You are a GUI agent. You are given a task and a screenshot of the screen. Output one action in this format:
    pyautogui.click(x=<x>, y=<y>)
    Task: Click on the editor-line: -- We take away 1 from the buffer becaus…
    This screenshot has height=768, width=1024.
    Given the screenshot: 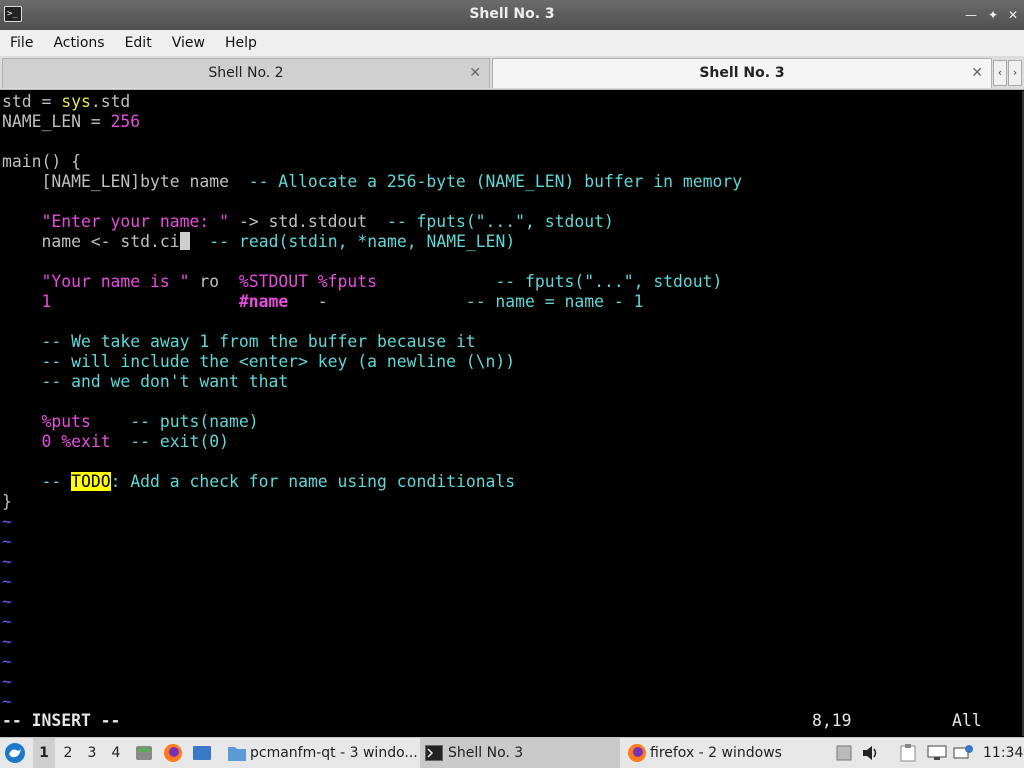 What is the action you would take?
    pyautogui.click(x=239, y=342)
    